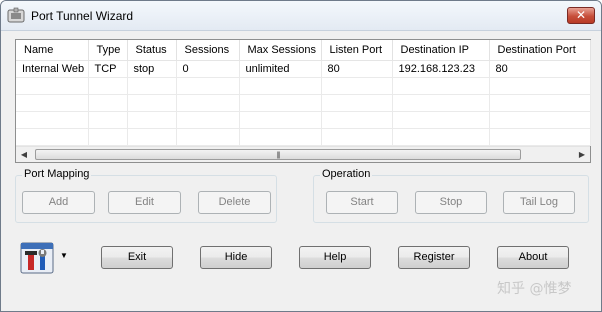 Image resolution: width=602 pixels, height=312 pixels. What do you see at coordinates (362, 202) in the screenshot?
I see `start-button: Start` at bounding box center [362, 202].